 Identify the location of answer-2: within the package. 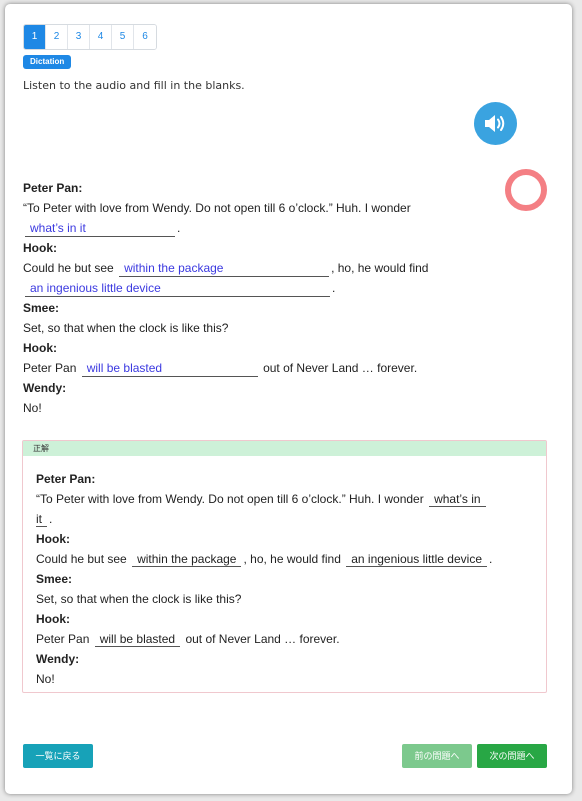
(187, 559).